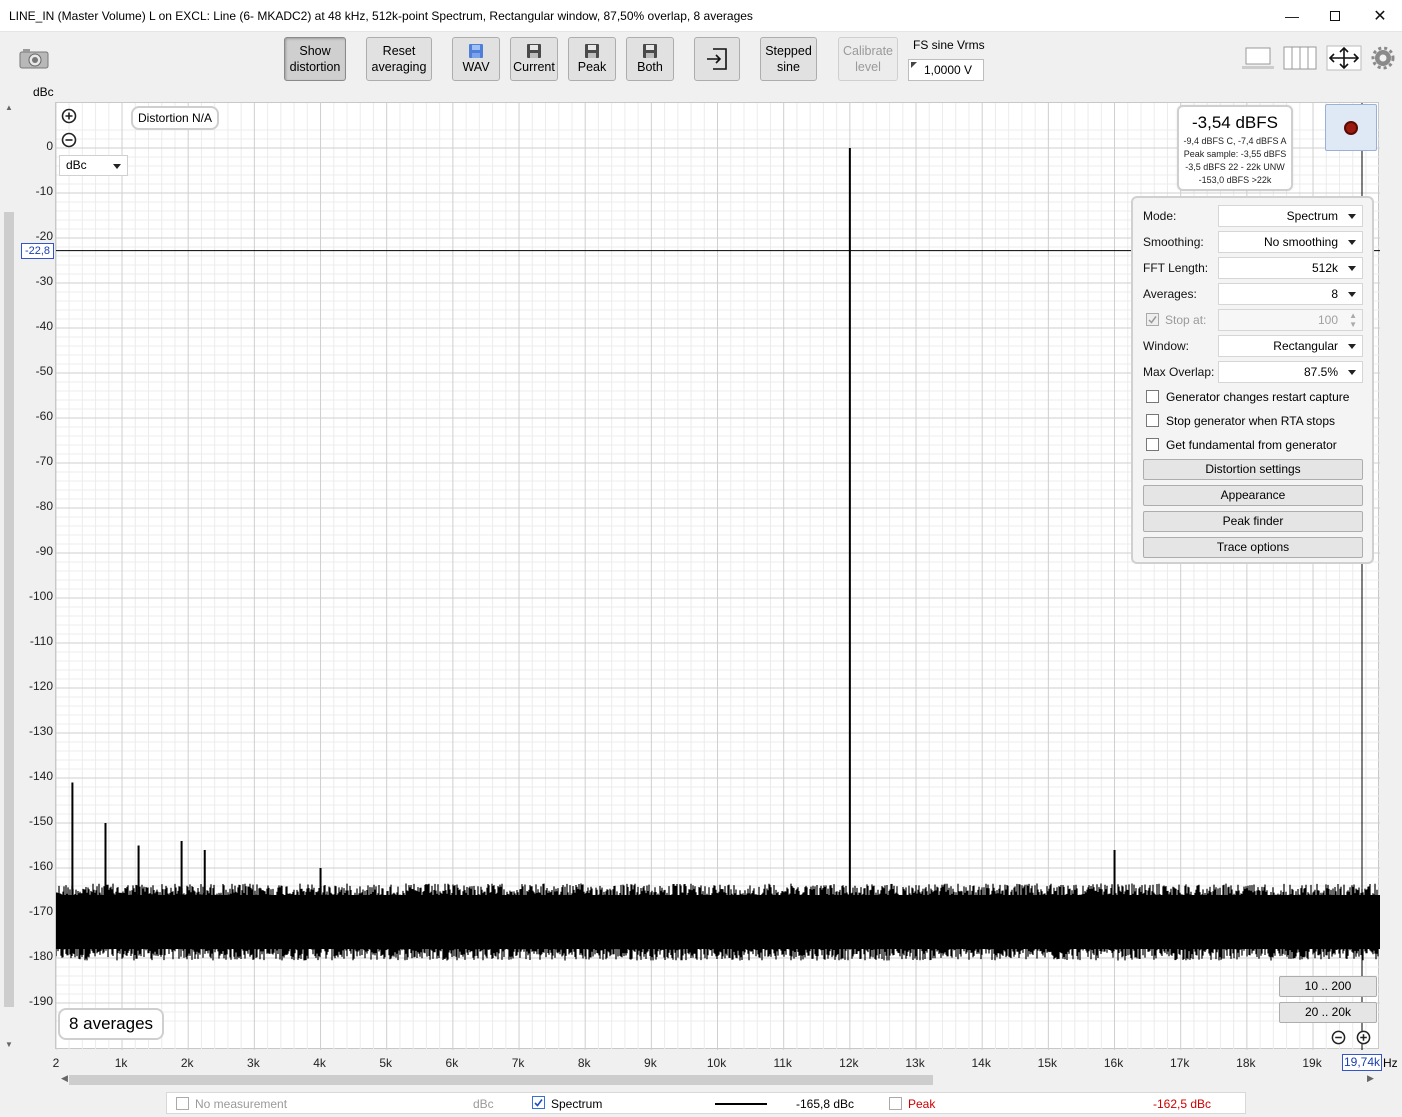 The width and height of the screenshot is (1402, 1117). What do you see at coordinates (1328, 1012) in the screenshot?
I see `range-20-20k-button: 20 .. 20k` at bounding box center [1328, 1012].